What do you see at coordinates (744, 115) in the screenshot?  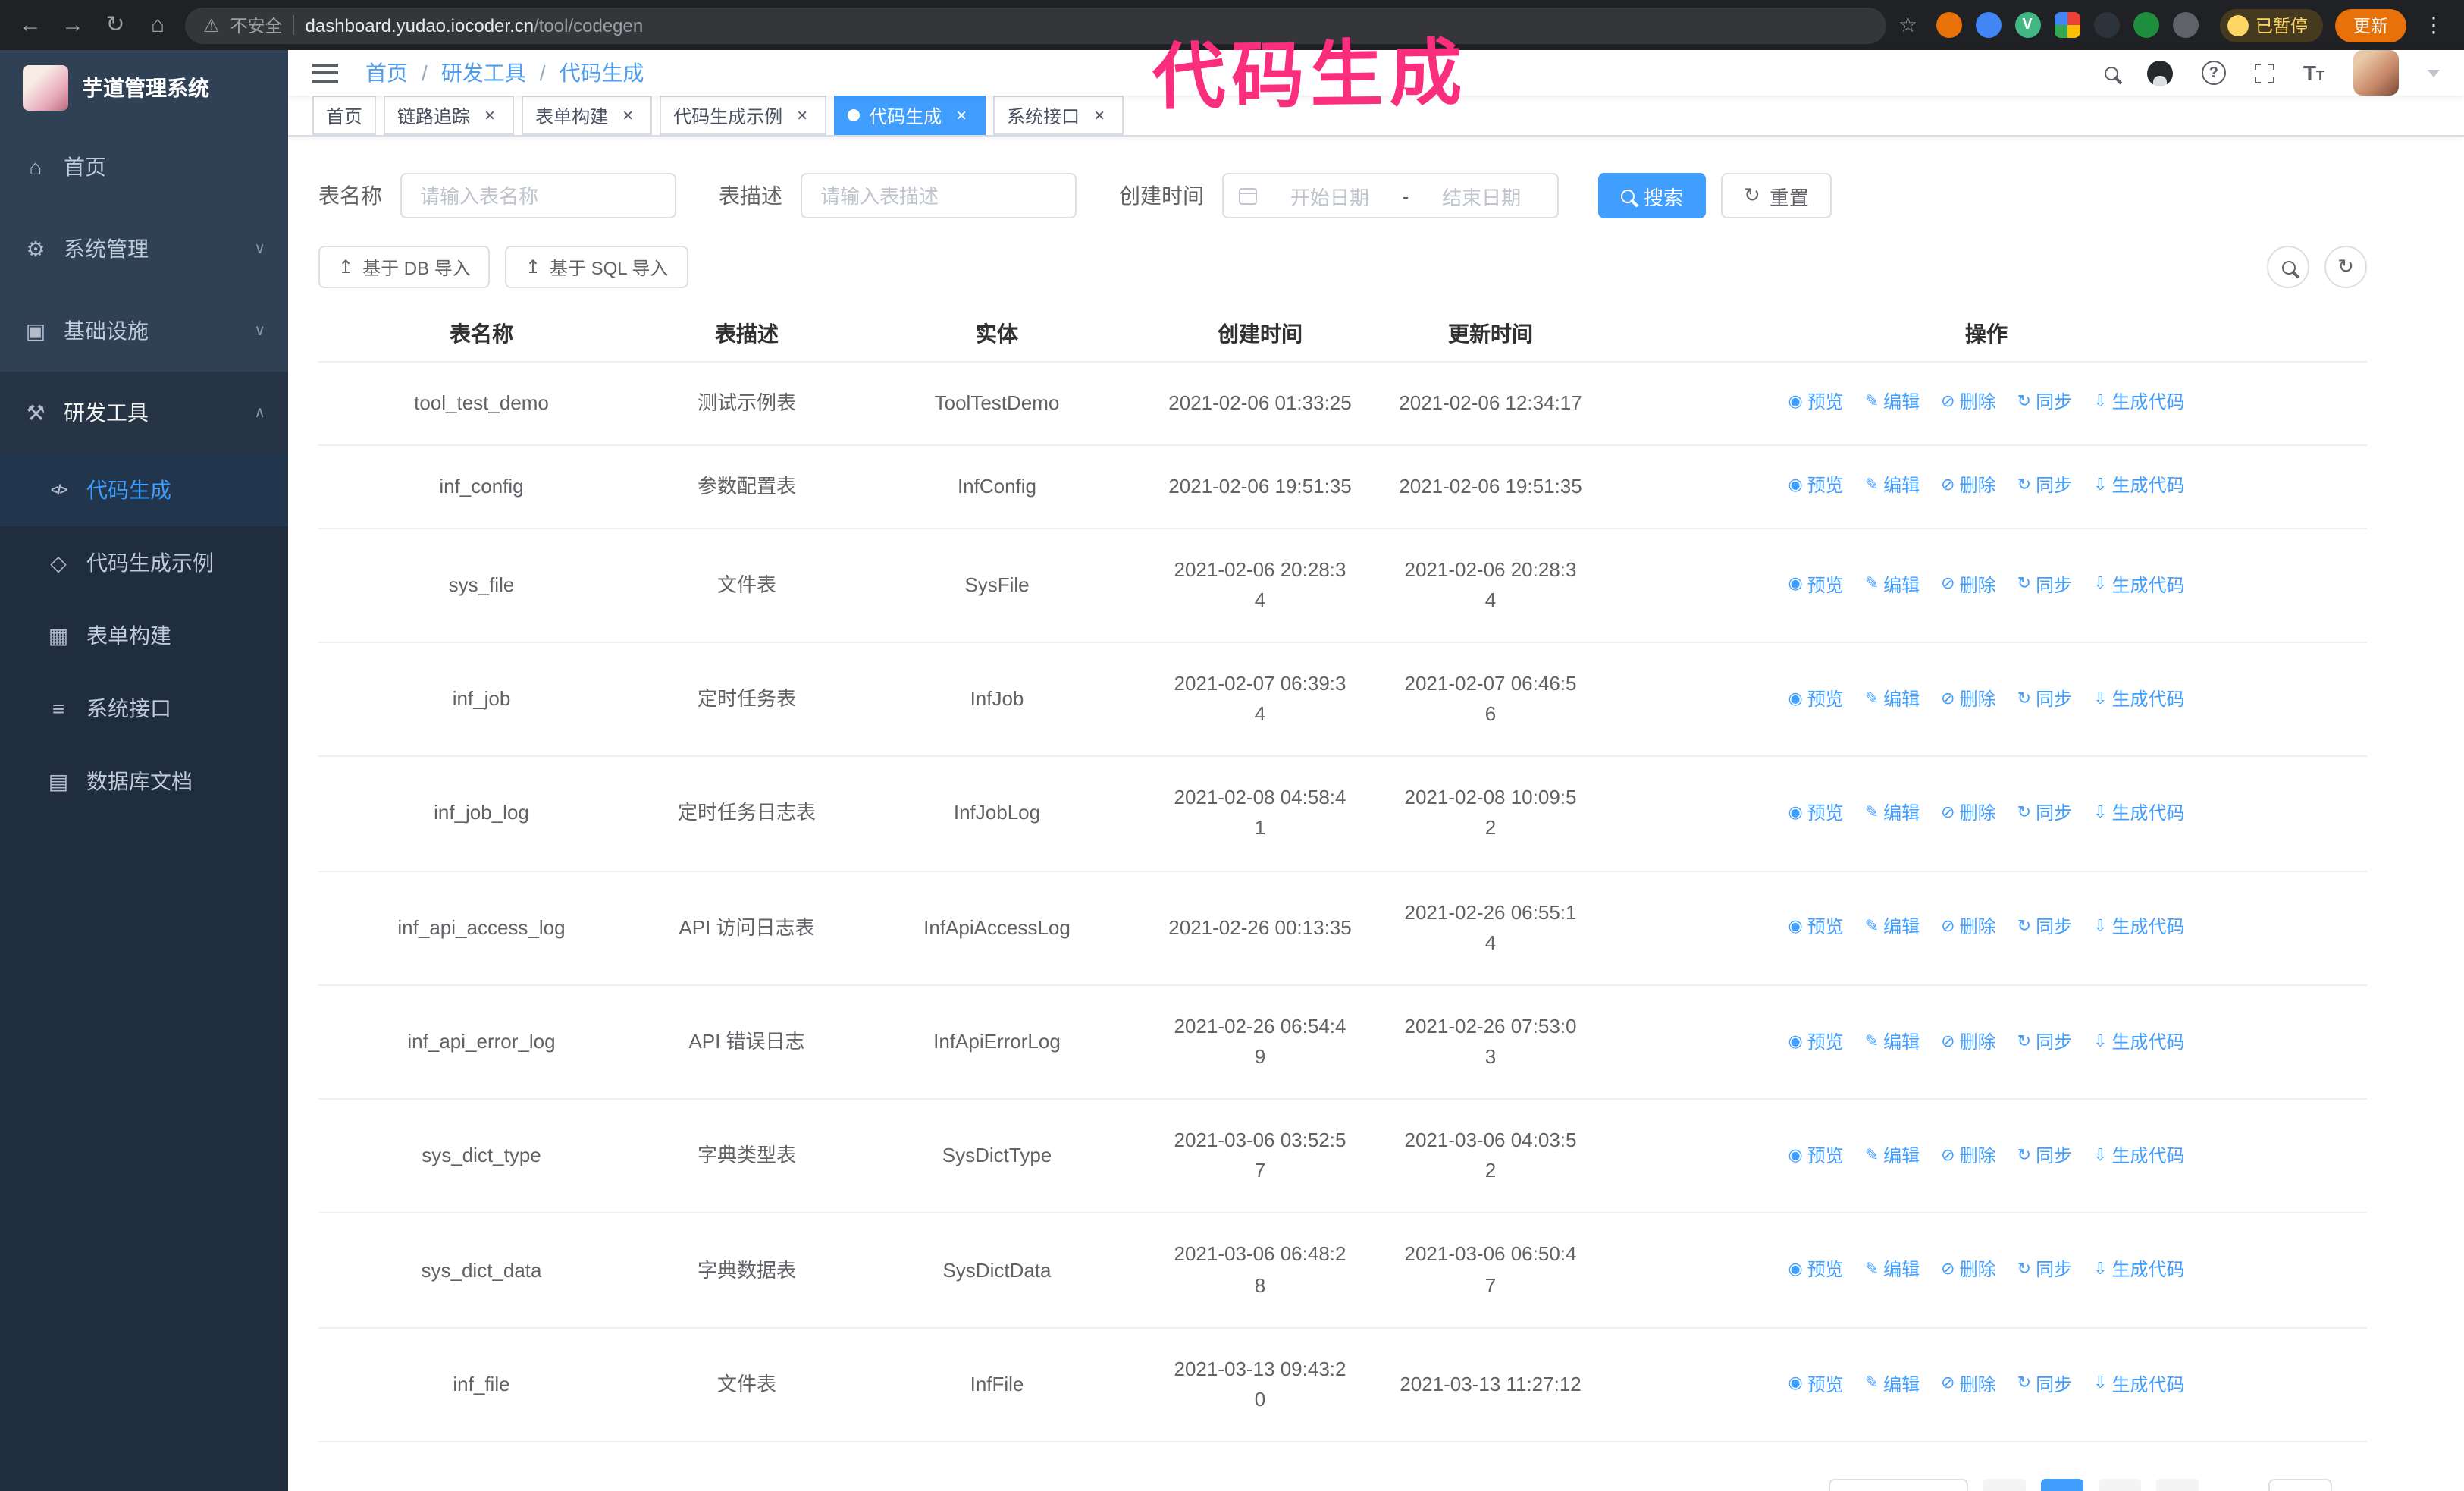 I see `tab-item: 代码生成示例 ×` at bounding box center [744, 115].